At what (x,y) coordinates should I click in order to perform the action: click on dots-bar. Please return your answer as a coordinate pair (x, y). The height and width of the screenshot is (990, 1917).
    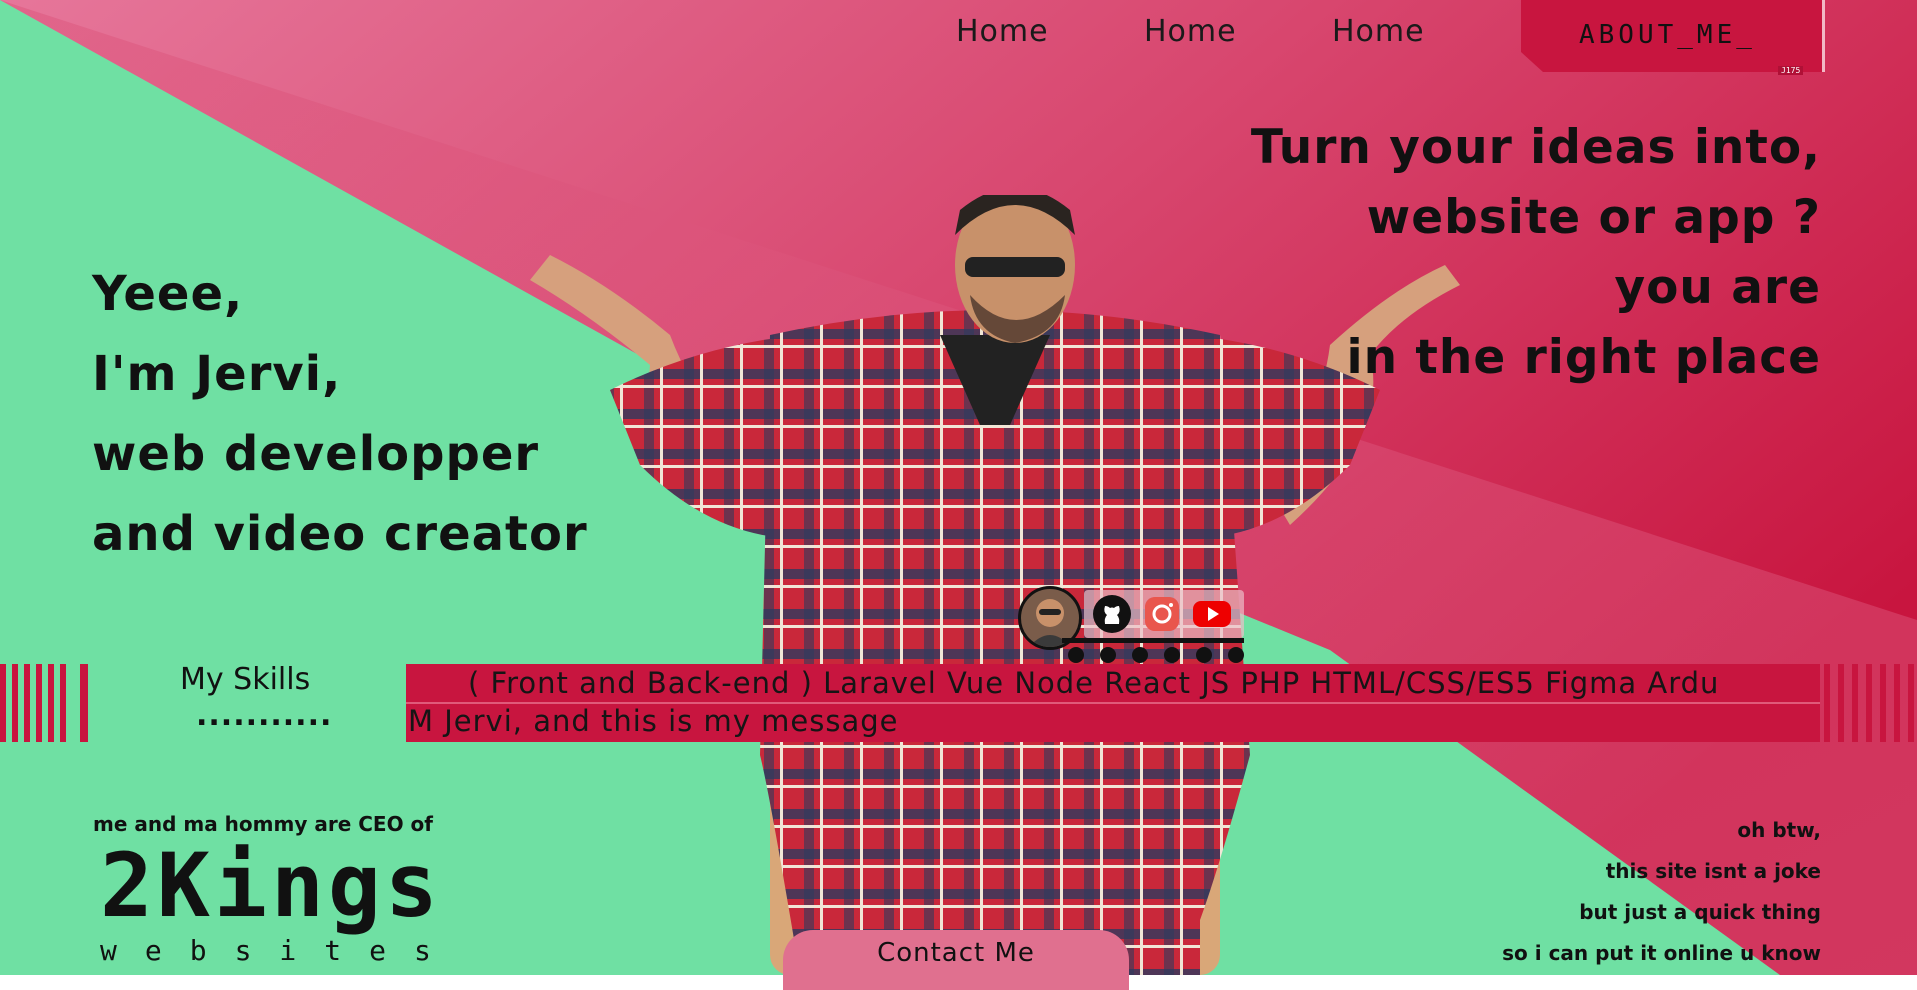
    Looking at the image, I should click on (1153, 640).